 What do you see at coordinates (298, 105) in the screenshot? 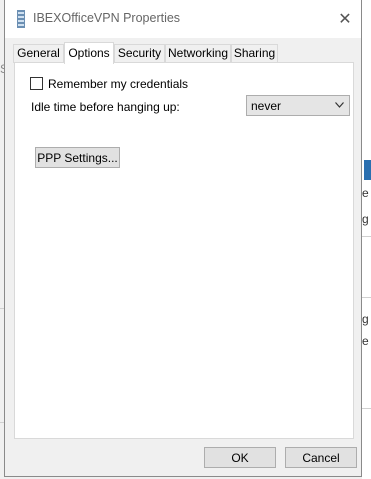
I see `idle-time-dropdown: never` at bounding box center [298, 105].